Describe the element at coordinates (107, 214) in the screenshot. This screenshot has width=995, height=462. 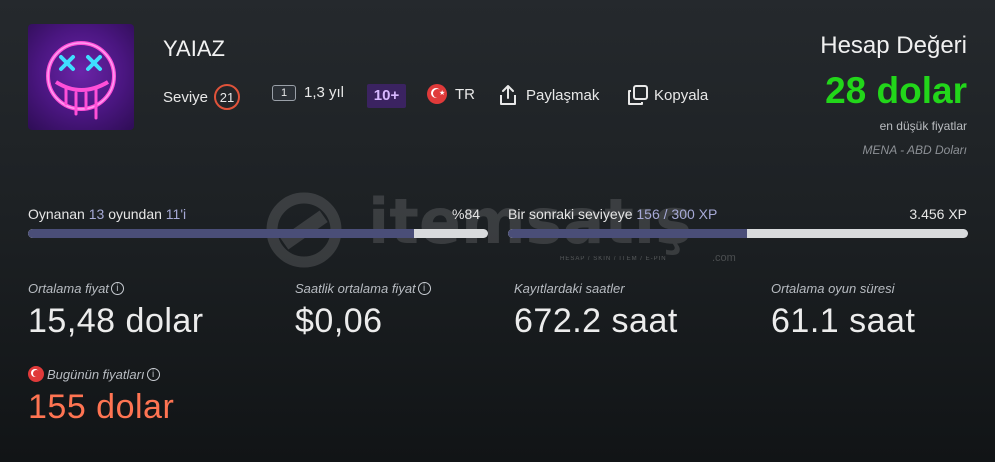
I see `games-progress-label: Oynanan 13 oyundan 11'i` at that location.